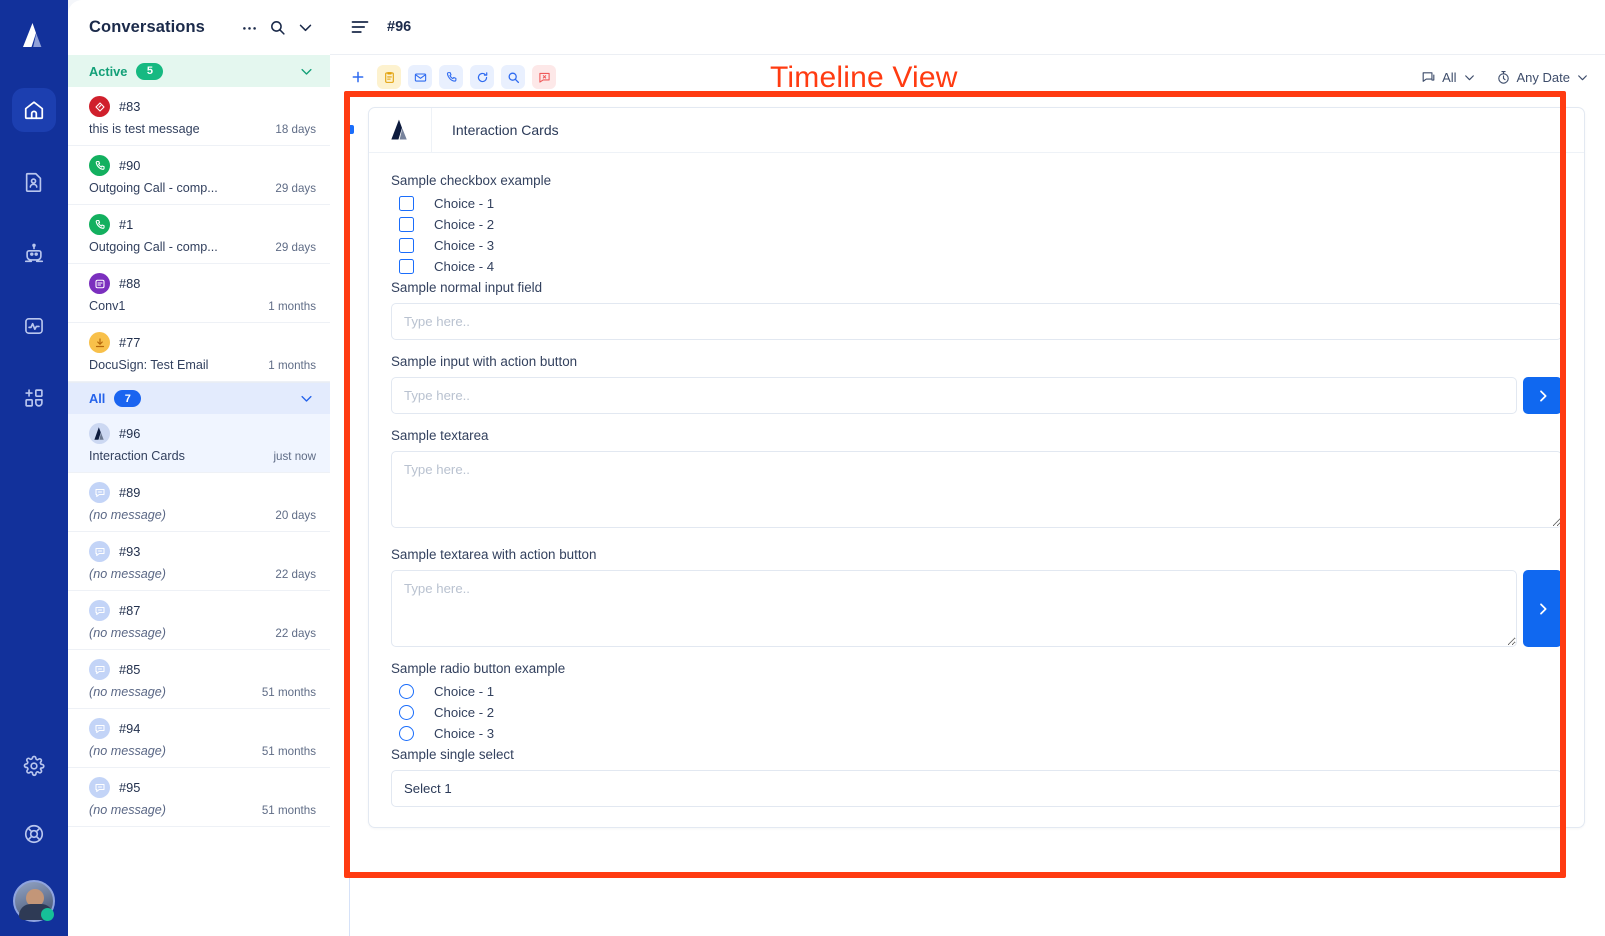  Describe the element at coordinates (980, 712) in the screenshot. I see `radio-option: Choice - 2` at that location.